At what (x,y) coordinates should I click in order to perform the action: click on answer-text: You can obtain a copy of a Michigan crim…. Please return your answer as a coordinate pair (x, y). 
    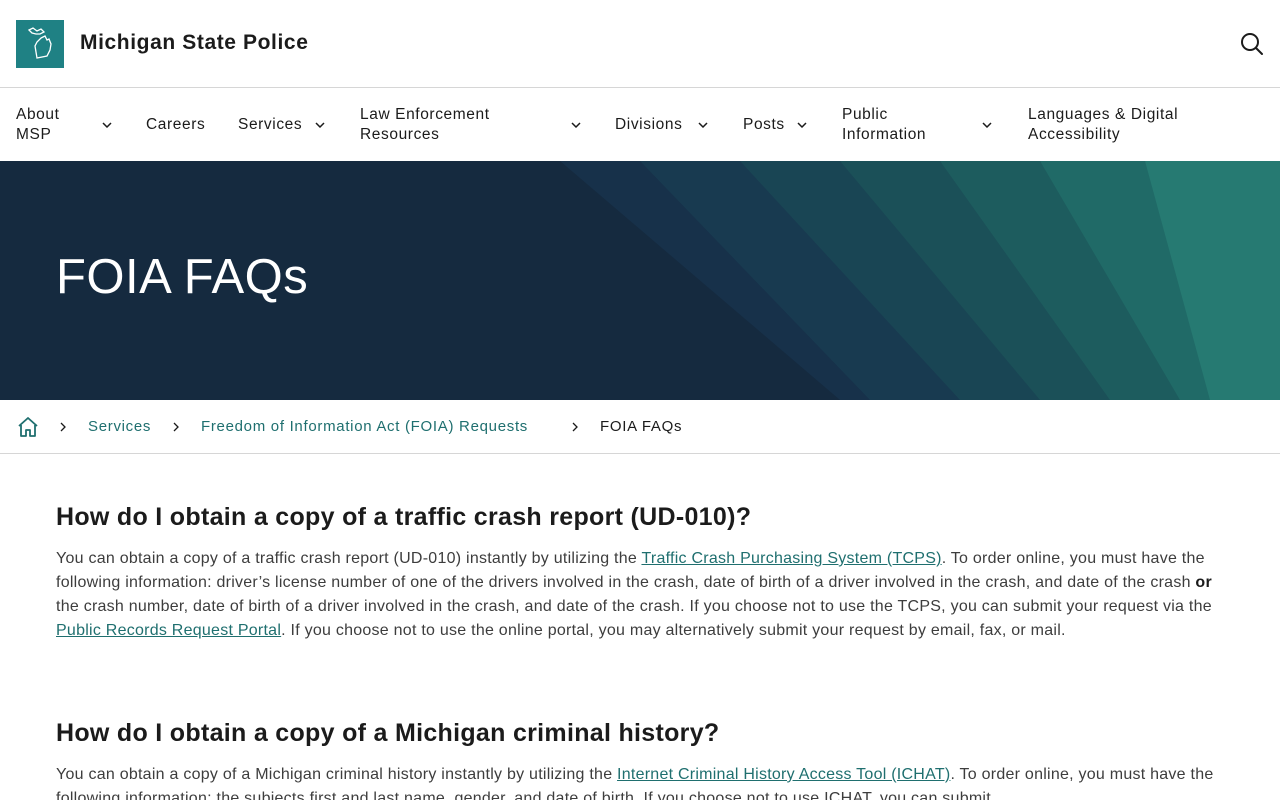
    Looking at the image, I should click on (337, 774).